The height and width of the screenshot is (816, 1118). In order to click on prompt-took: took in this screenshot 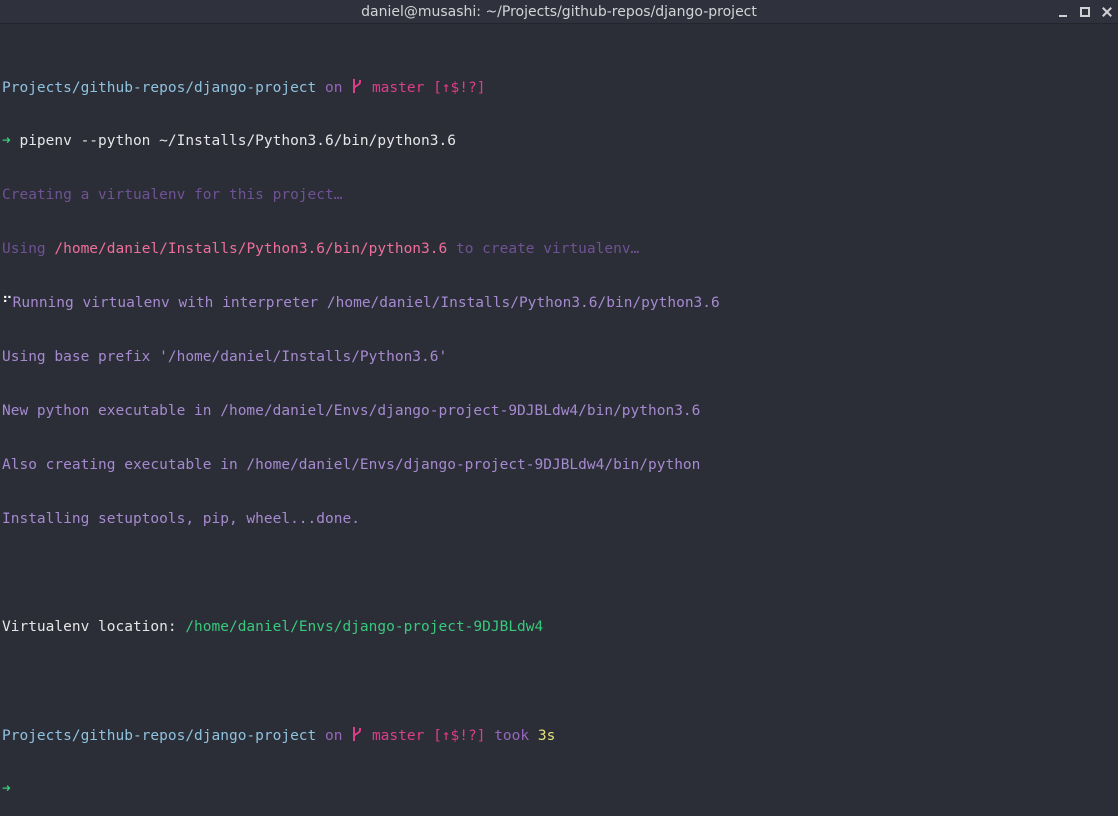, I will do `click(512, 736)`.